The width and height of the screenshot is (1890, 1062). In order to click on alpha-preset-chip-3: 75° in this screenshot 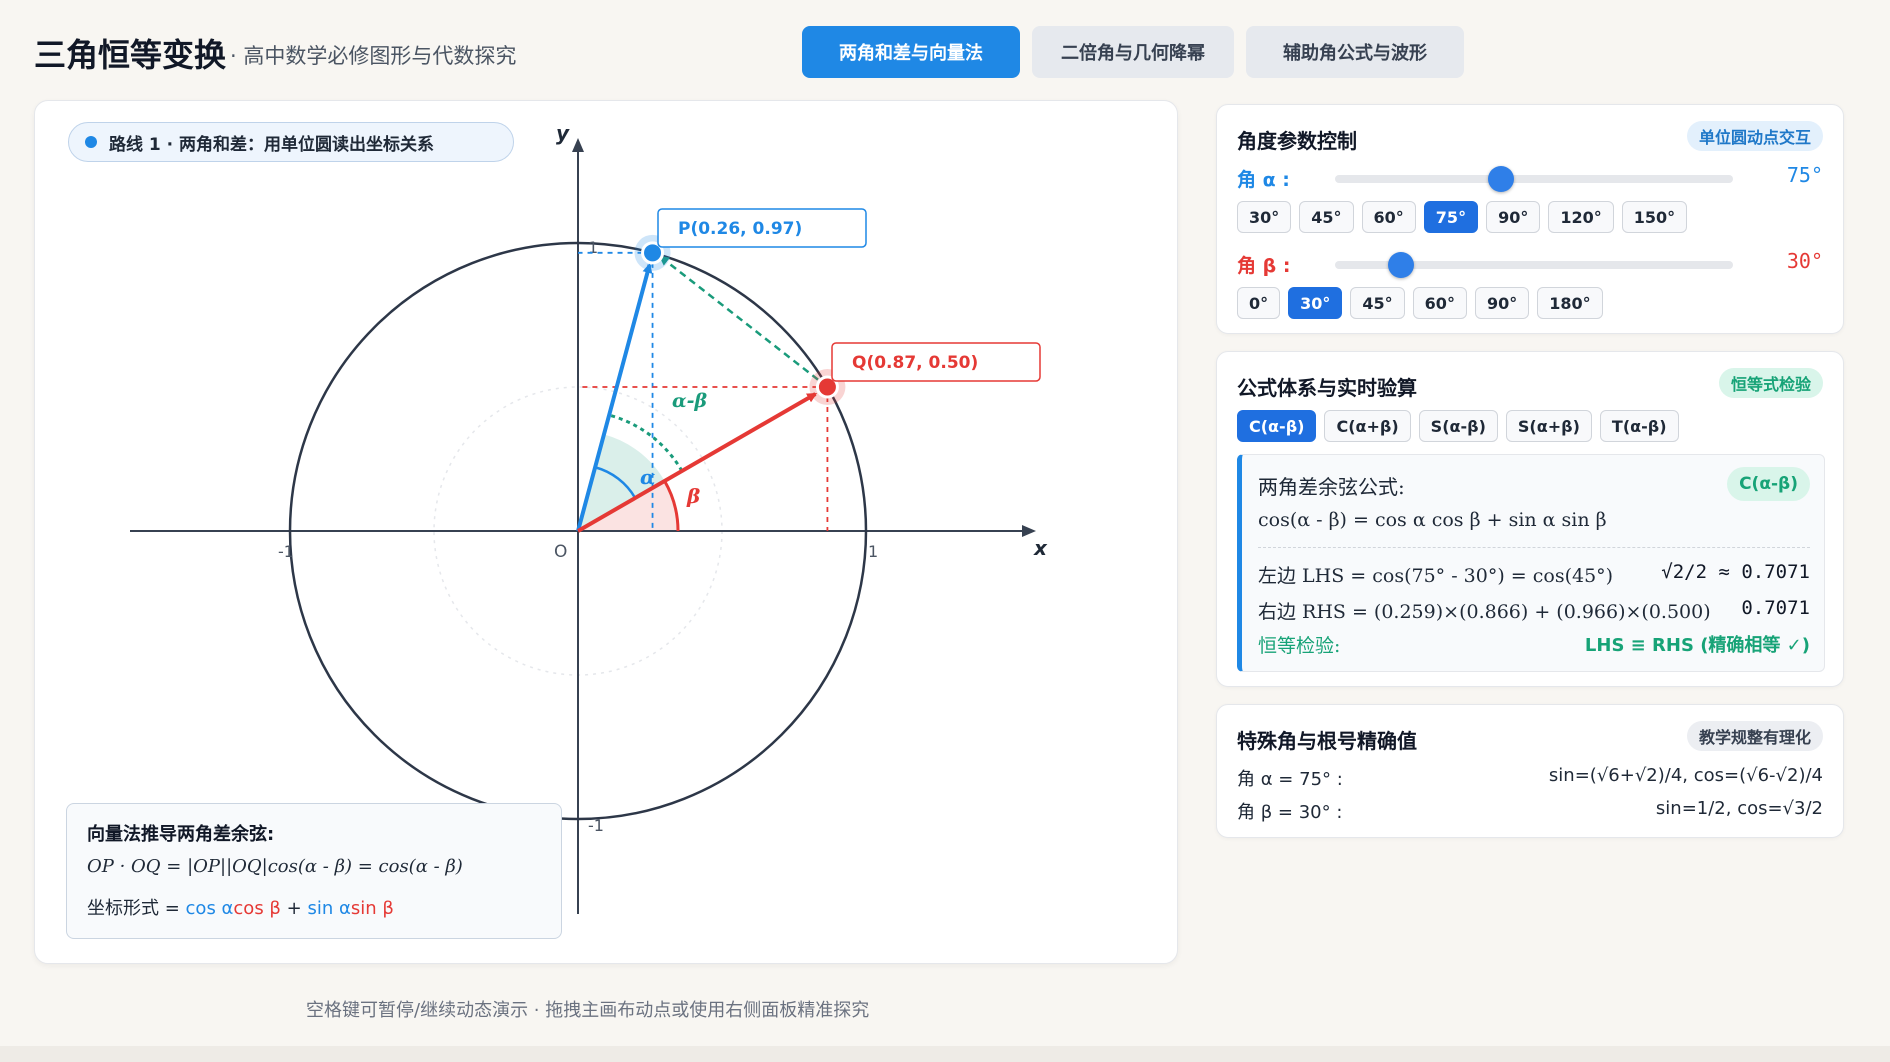, I will do `click(1451, 217)`.